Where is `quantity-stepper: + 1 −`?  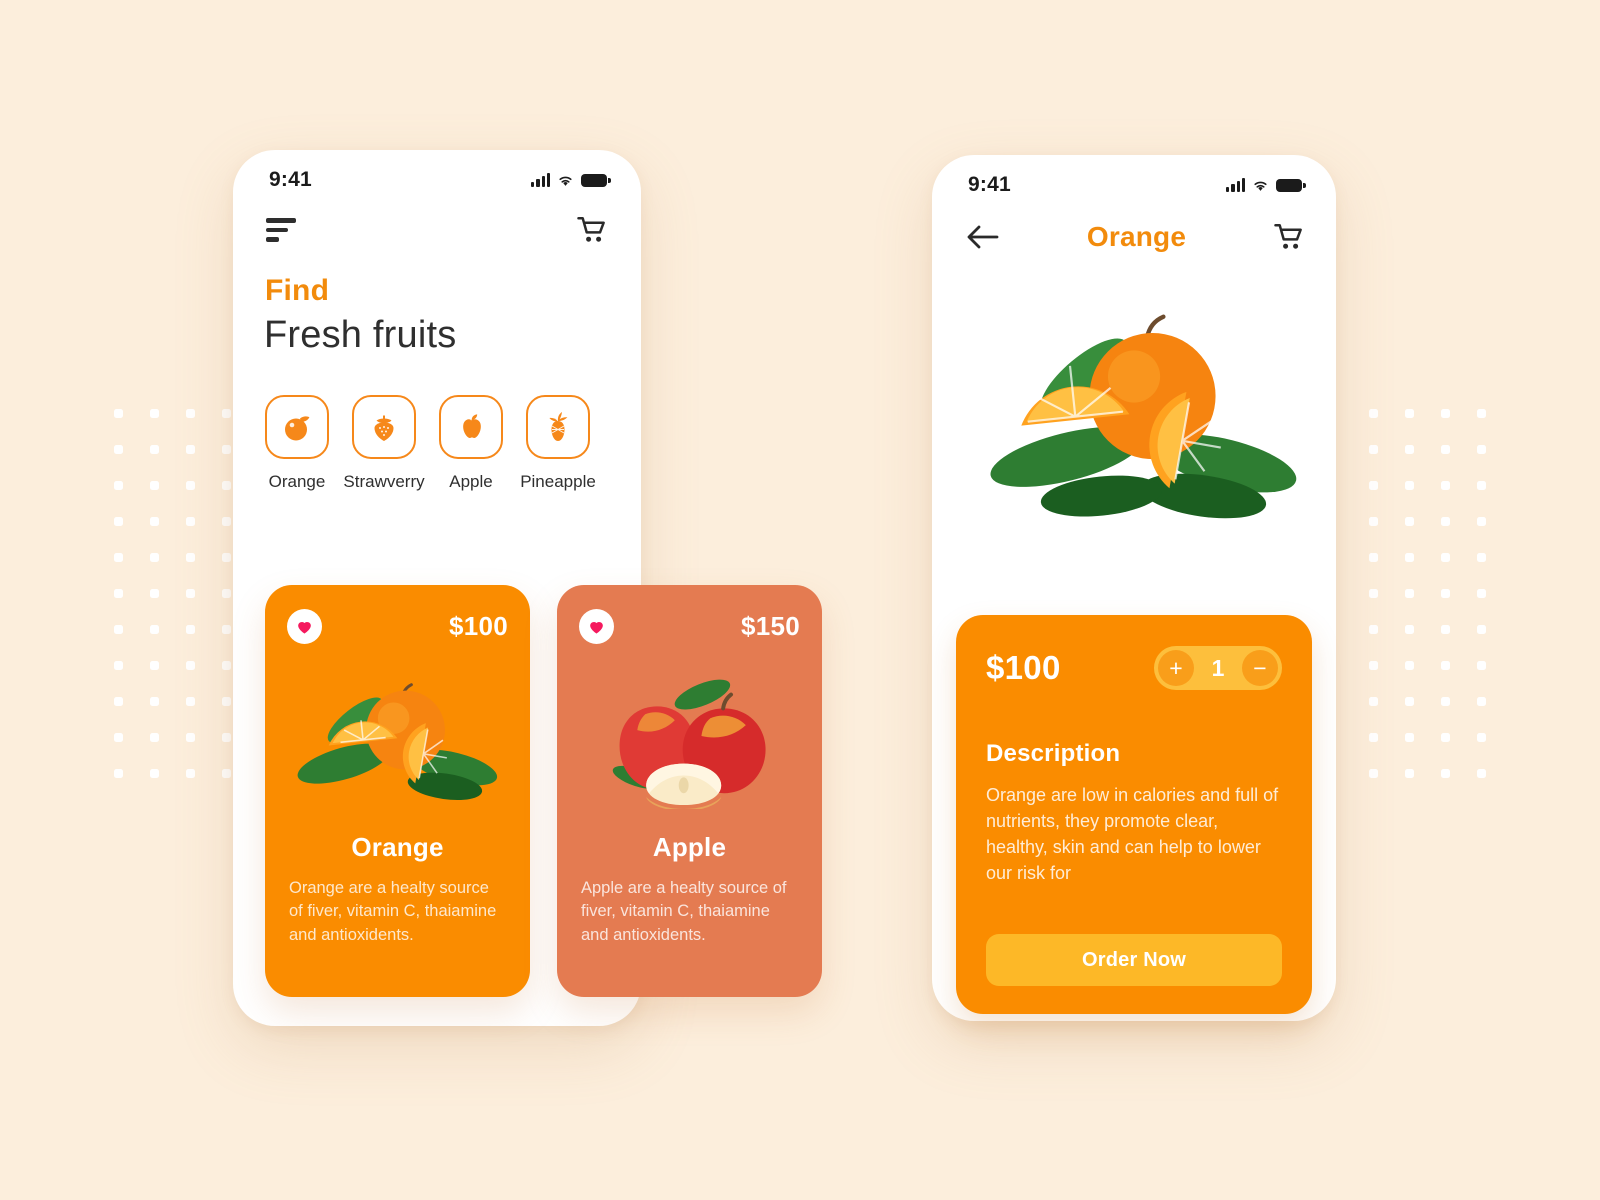
quantity-stepper: + 1 − is located at coordinates (1218, 668).